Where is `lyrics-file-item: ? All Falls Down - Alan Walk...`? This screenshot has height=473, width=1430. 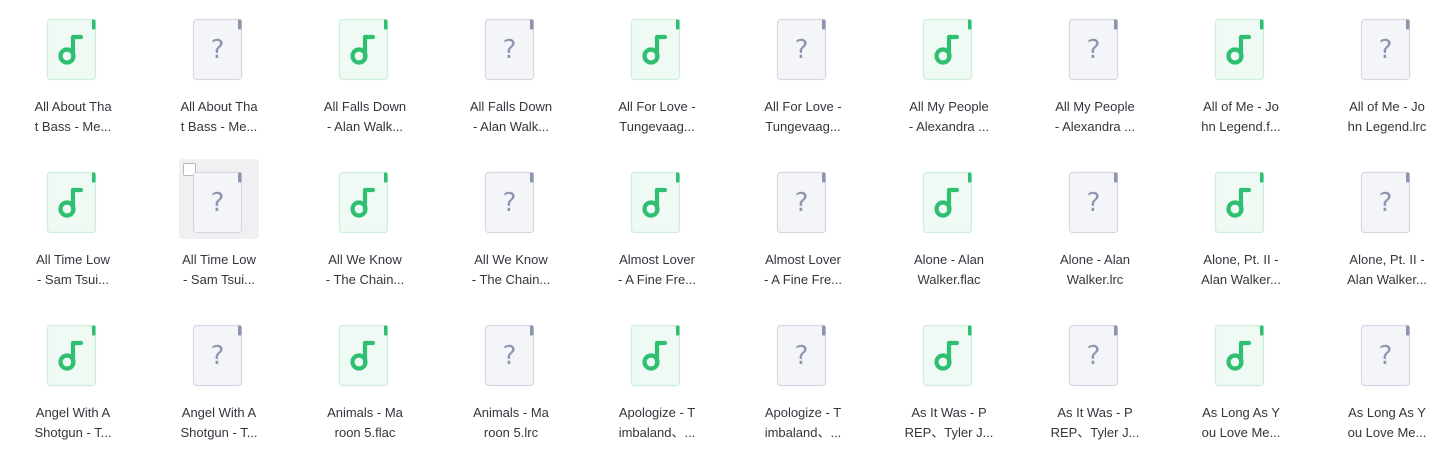 lyrics-file-item: ? All Falls Down - Alan Walk... is located at coordinates (511, 75).